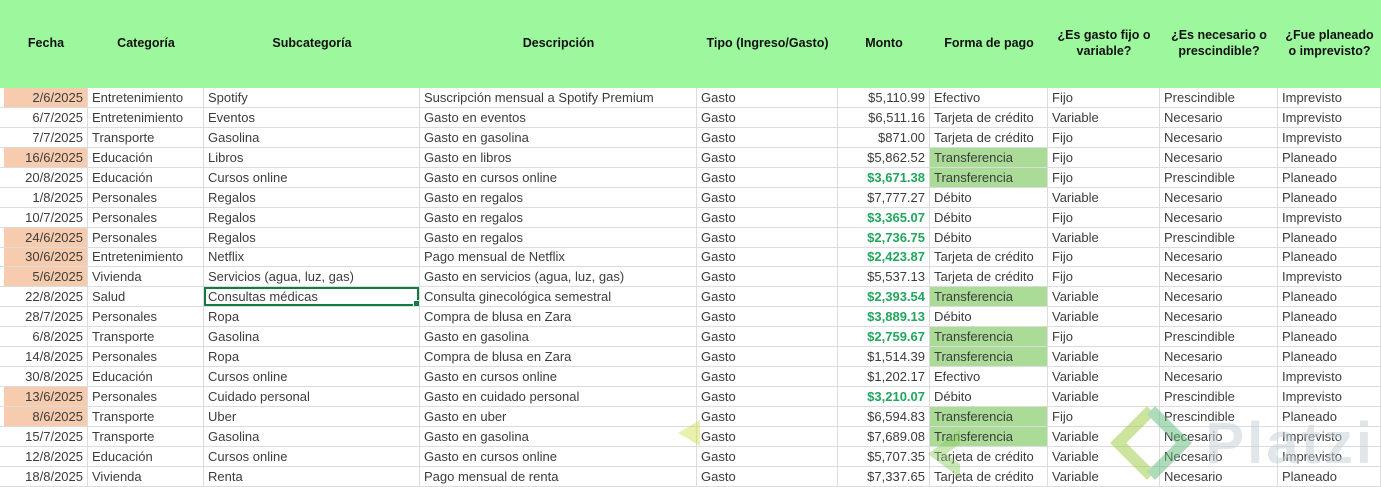 Image resolution: width=1381 pixels, height=487 pixels. Describe the element at coordinates (767, 44) in the screenshot. I see `header-tipo: Tipo (Ingreso/Gasto)` at that location.